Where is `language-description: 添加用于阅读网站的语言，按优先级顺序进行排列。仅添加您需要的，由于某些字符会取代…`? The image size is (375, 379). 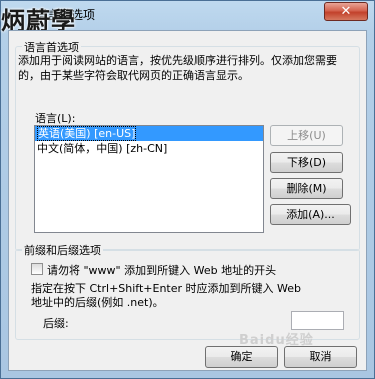 language-description: 添加用于阅读网站的语言，按优先级顺序进行排列。仅添加您需要的，由于某些字符会取代… is located at coordinates (177, 68).